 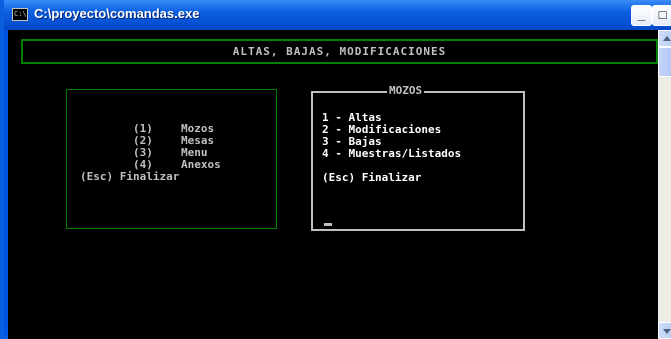 I want to click on title-bar: C:\ C:\proyecto\comandas.exe _ □ ×, so click(x=337, y=15).